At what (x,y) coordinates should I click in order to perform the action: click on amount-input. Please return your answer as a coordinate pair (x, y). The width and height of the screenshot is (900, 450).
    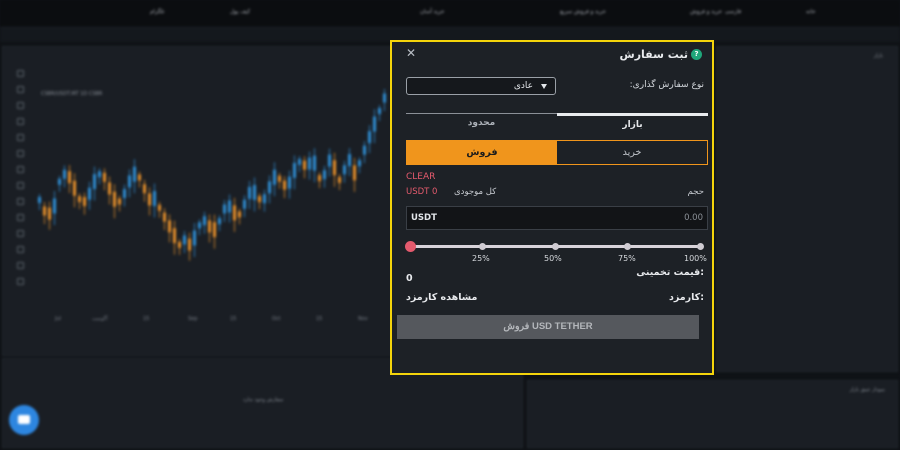
    Looking at the image, I should click on (643, 218).